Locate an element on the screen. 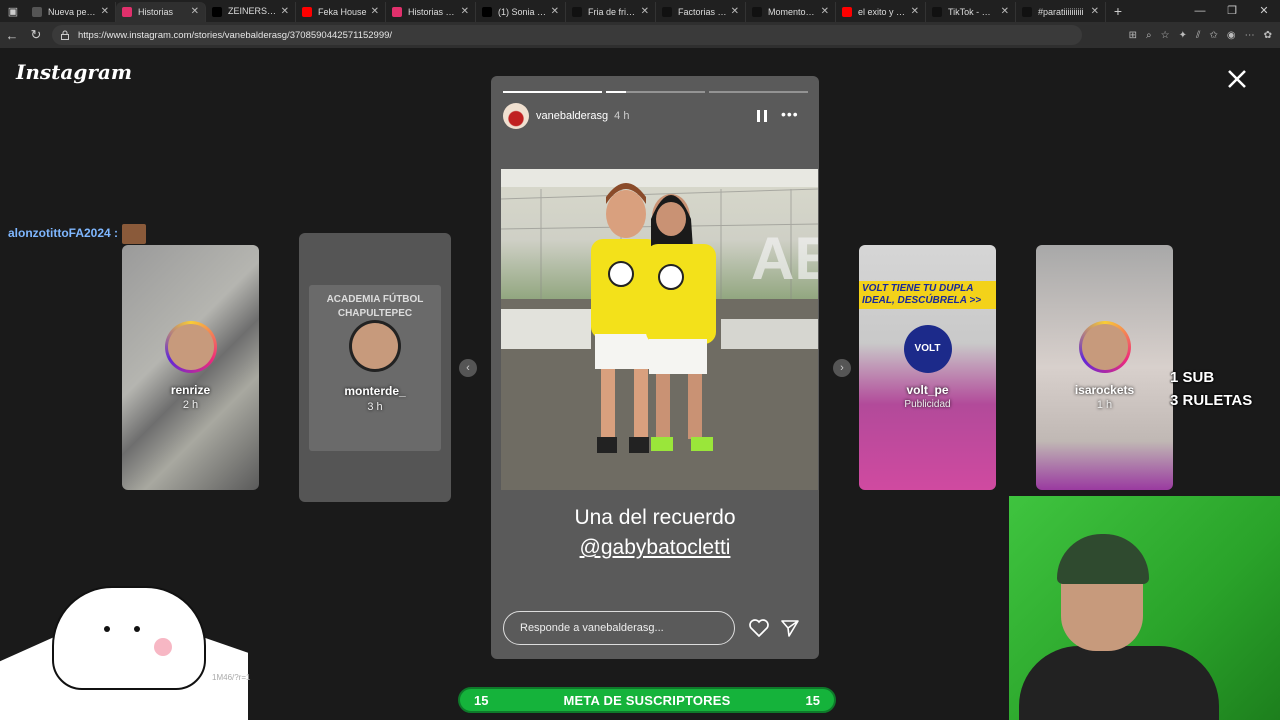 This screenshot has height=720, width=1280. story-username: isarockets is located at coordinates (1104, 390).